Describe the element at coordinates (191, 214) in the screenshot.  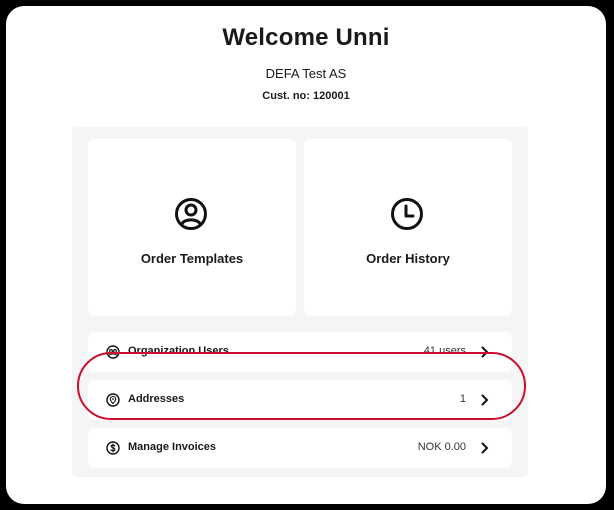
I see `user-circle-icon` at that location.